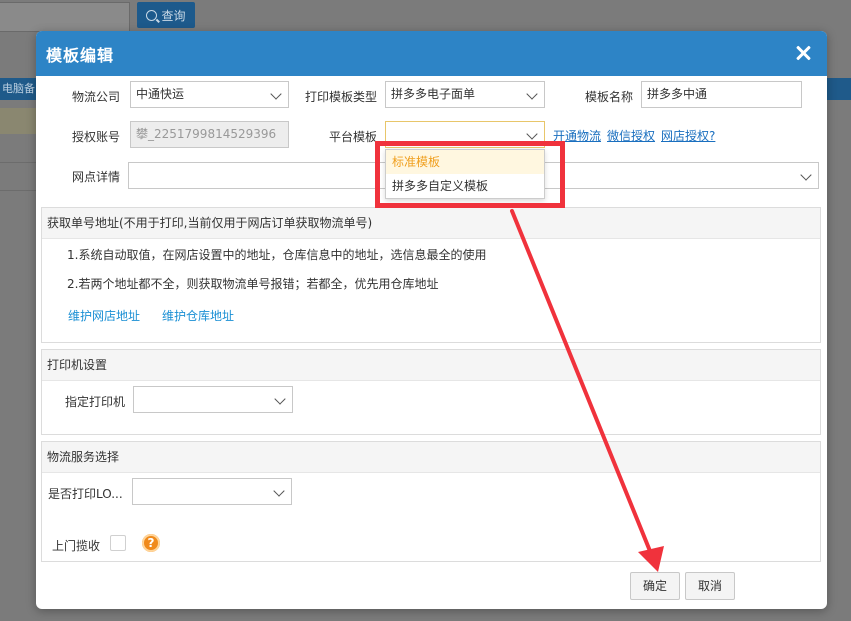  I want to click on background-search-button: 查询, so click(166, 15).